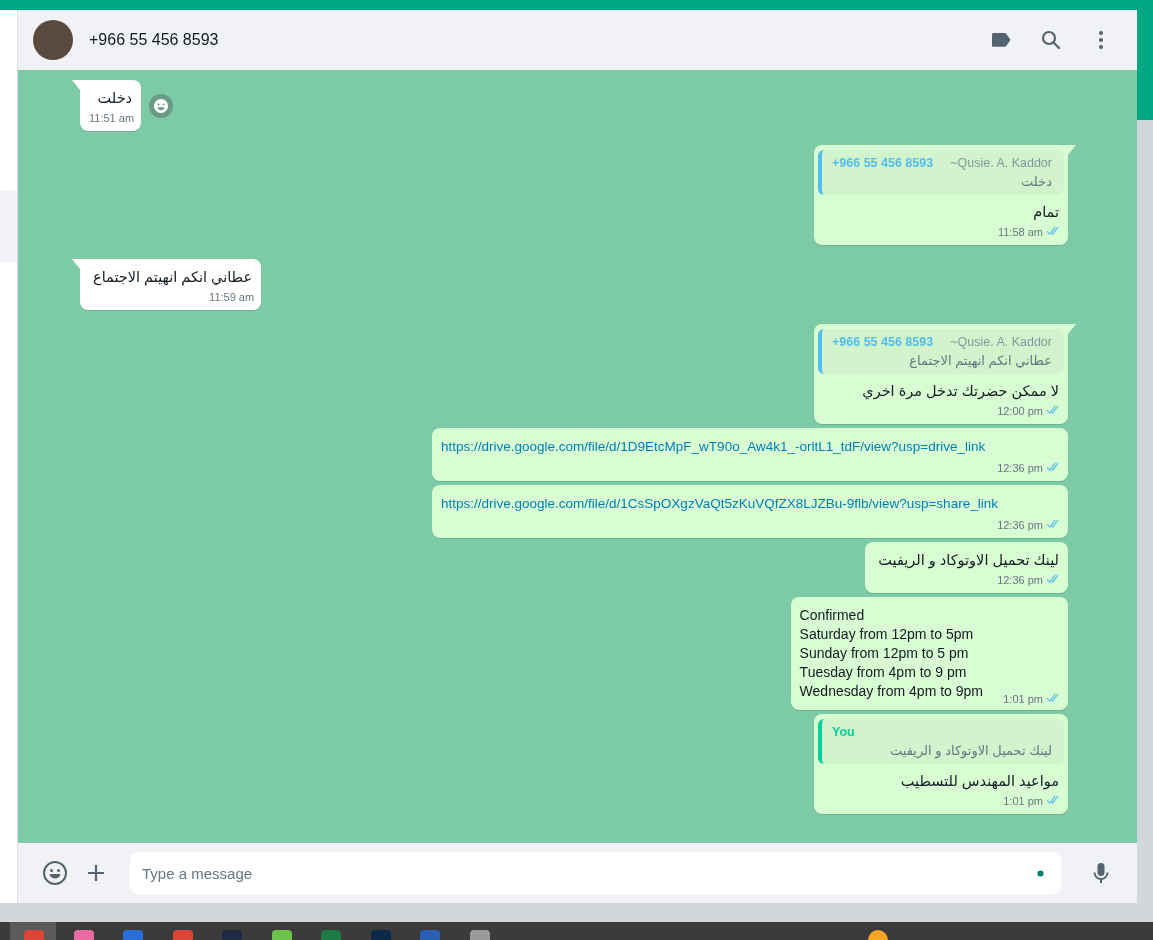 The image size is (1153, 940). I want to click on emoji-reaction-icon, so click(161, 105).